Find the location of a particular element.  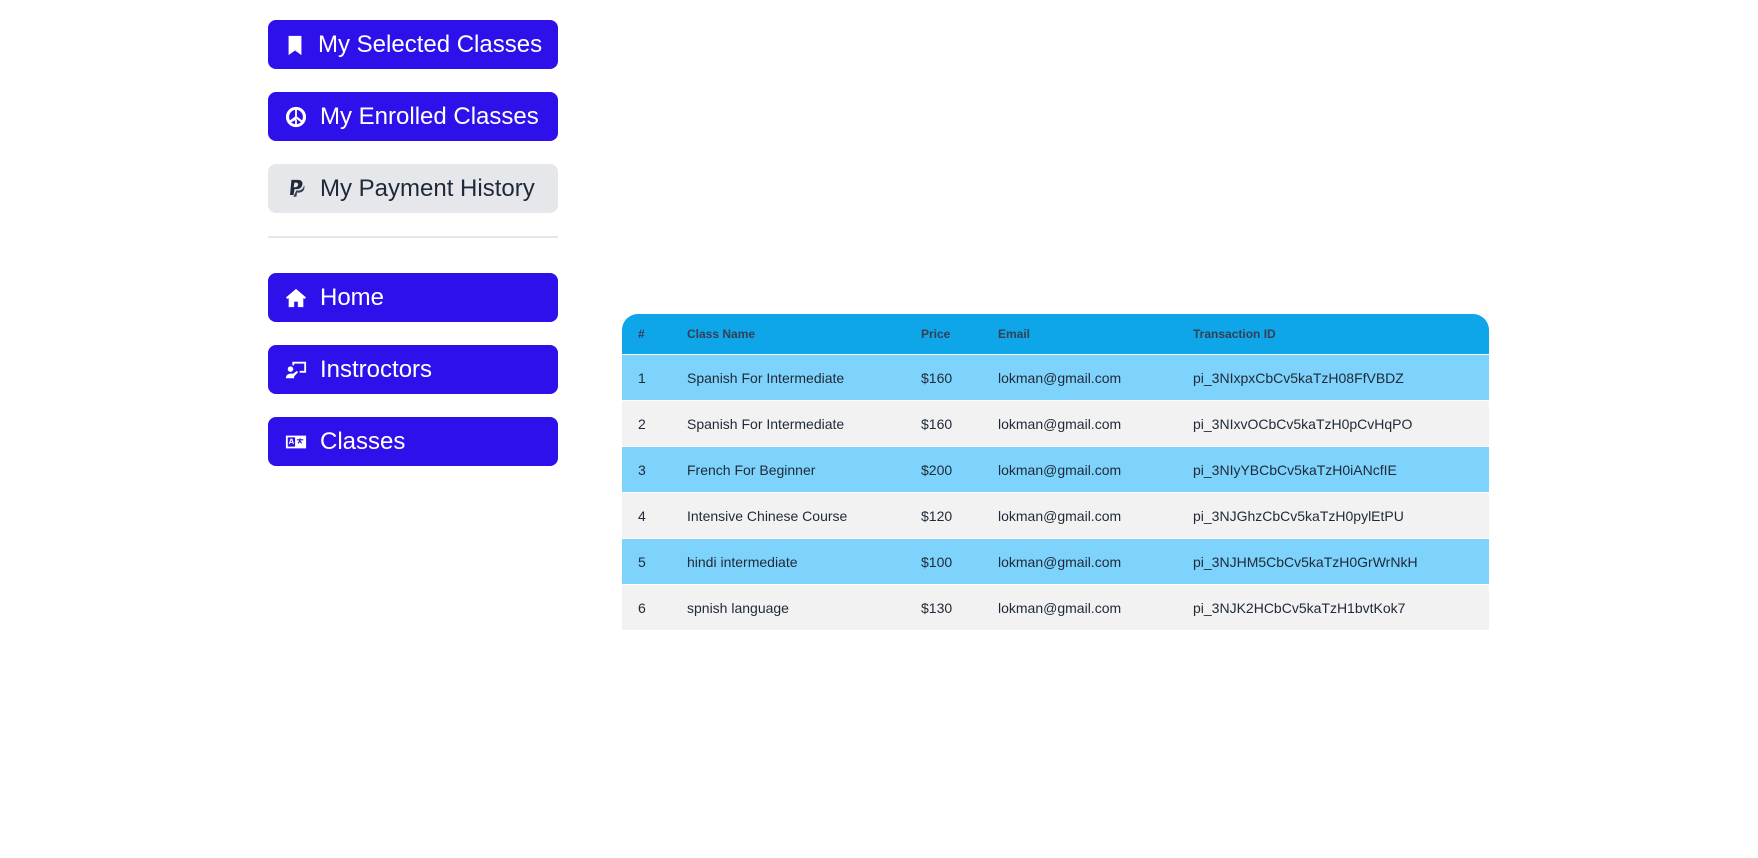

header-class-name: Class Name is located at coordinates (788, 334).